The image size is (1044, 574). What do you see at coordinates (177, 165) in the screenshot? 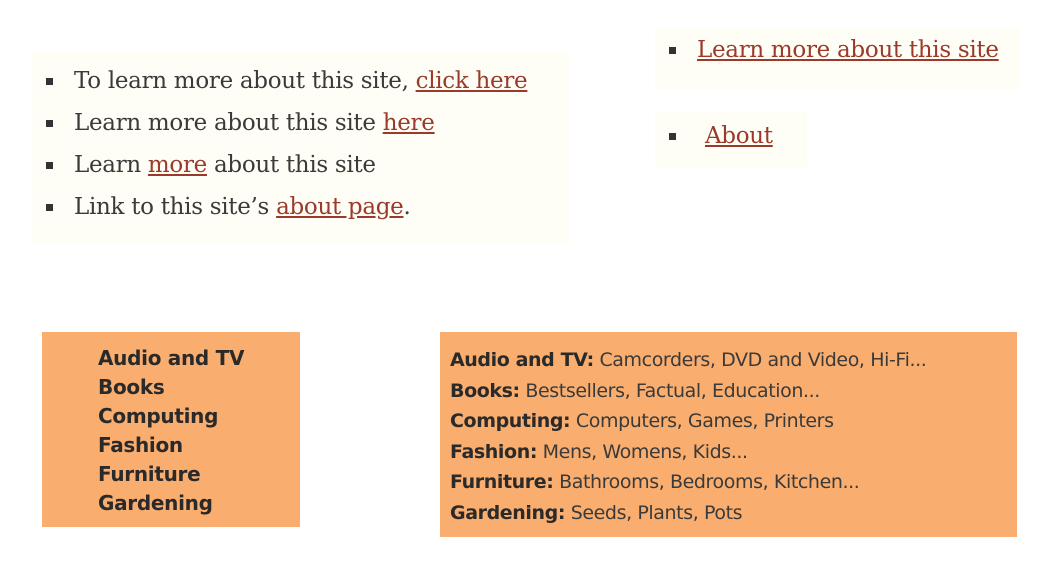
I see `more-link: more` at bounding box center [177, 165].